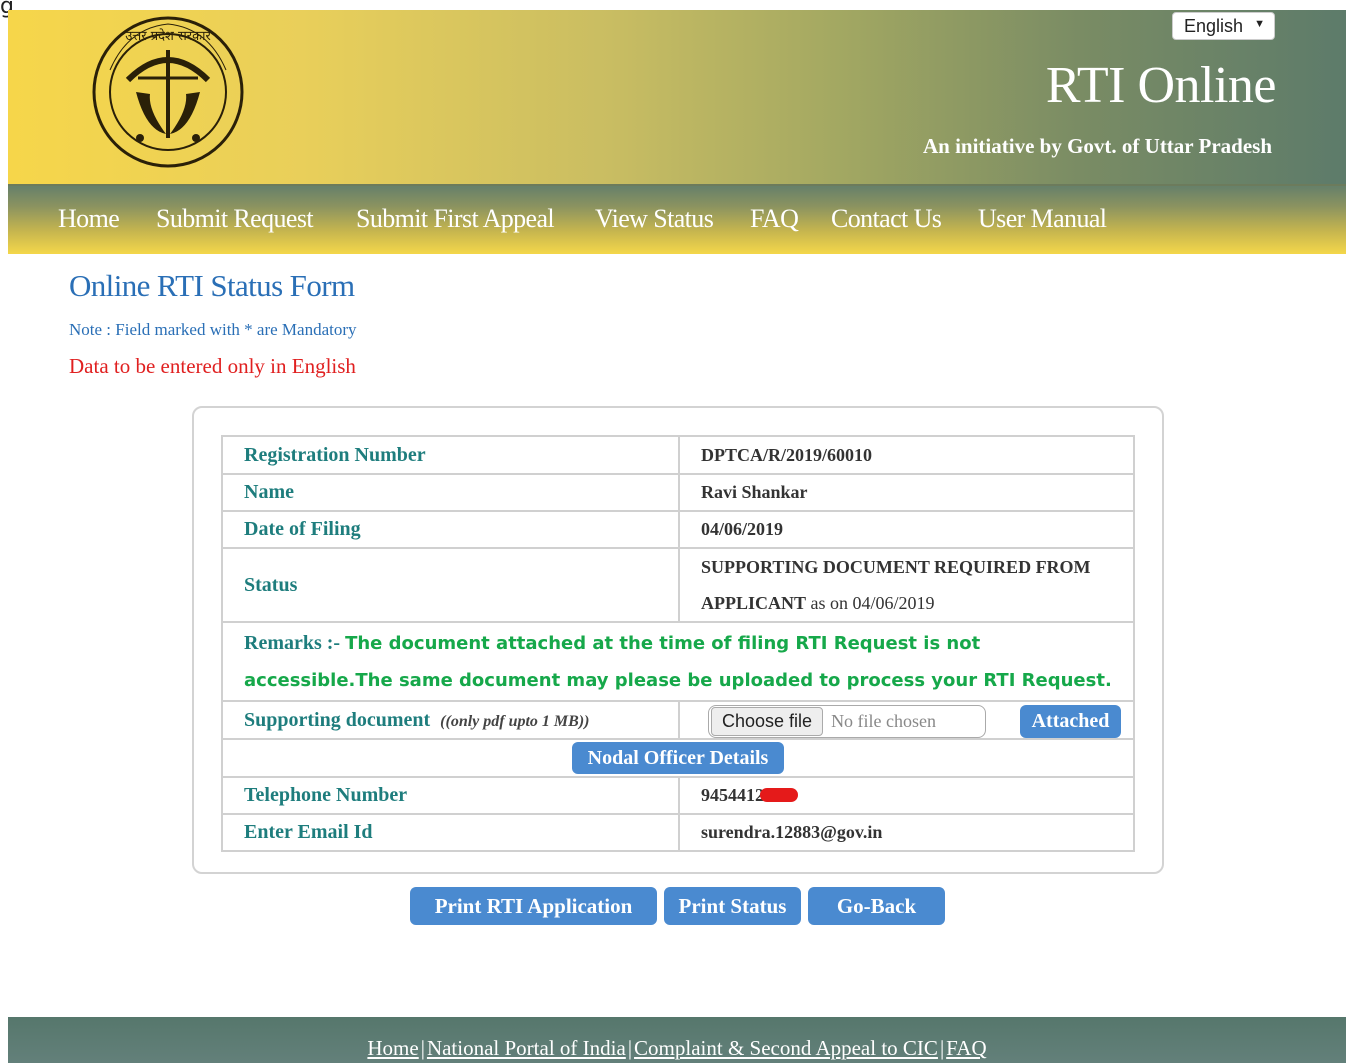  I want to click on date-label: Date of Filing, so click(450, 529).